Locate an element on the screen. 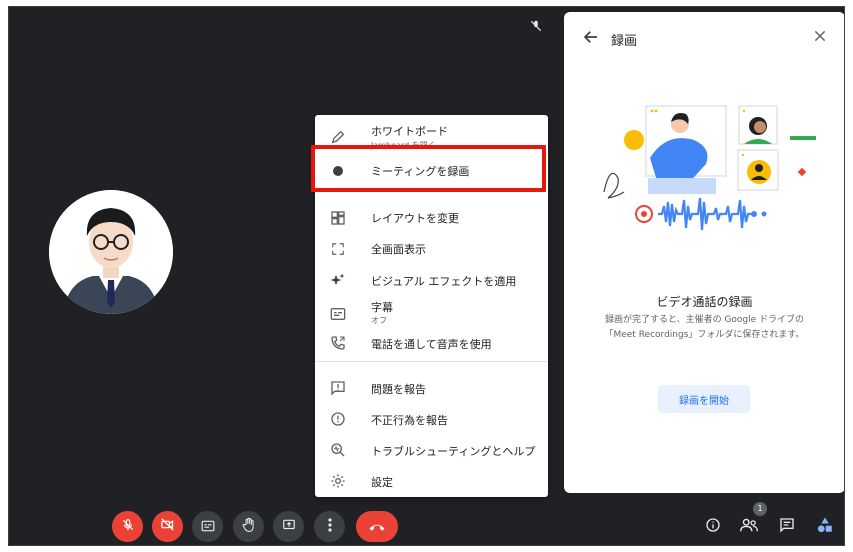 This screenshot has height=552, width=853. layout-icon is located at coordinates (338, 218).